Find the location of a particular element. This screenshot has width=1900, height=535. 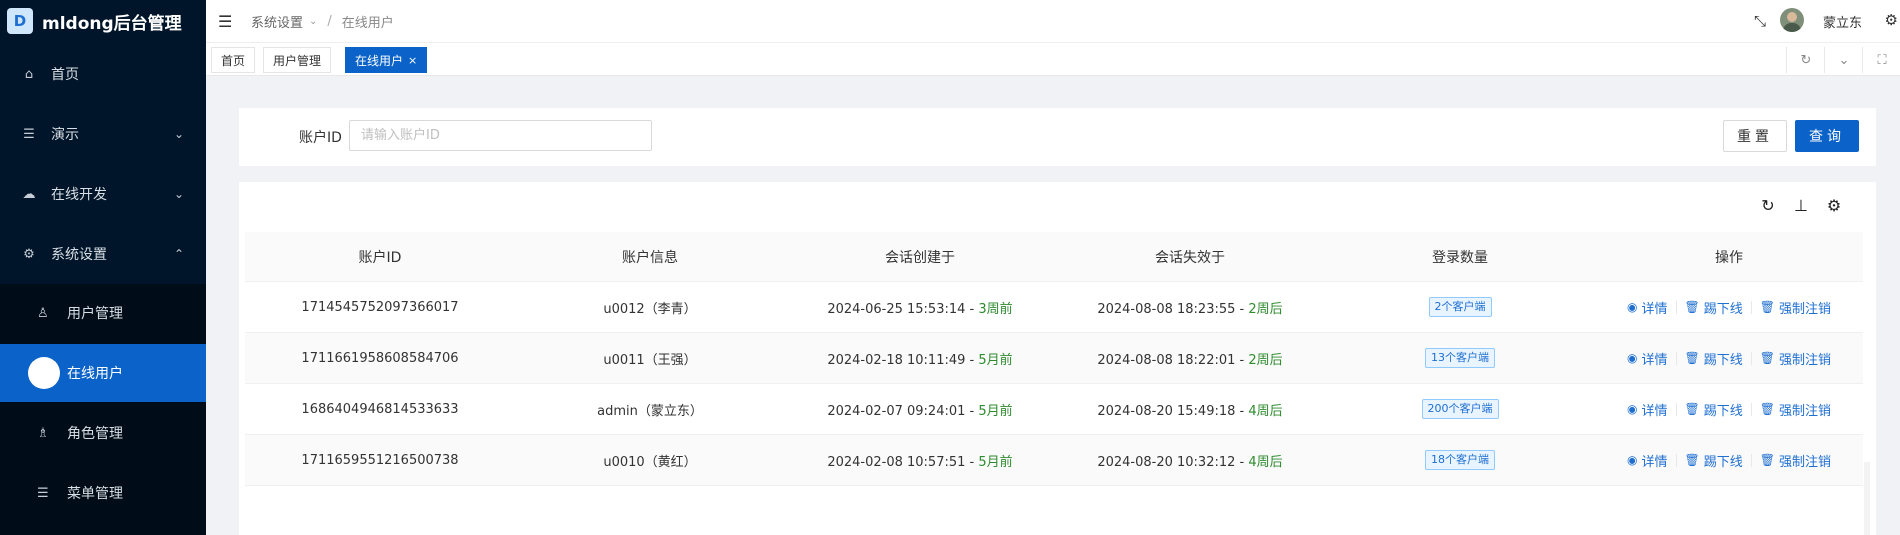

account-id-cell: 1714545752097366017 is located at coordinates (380, 307).